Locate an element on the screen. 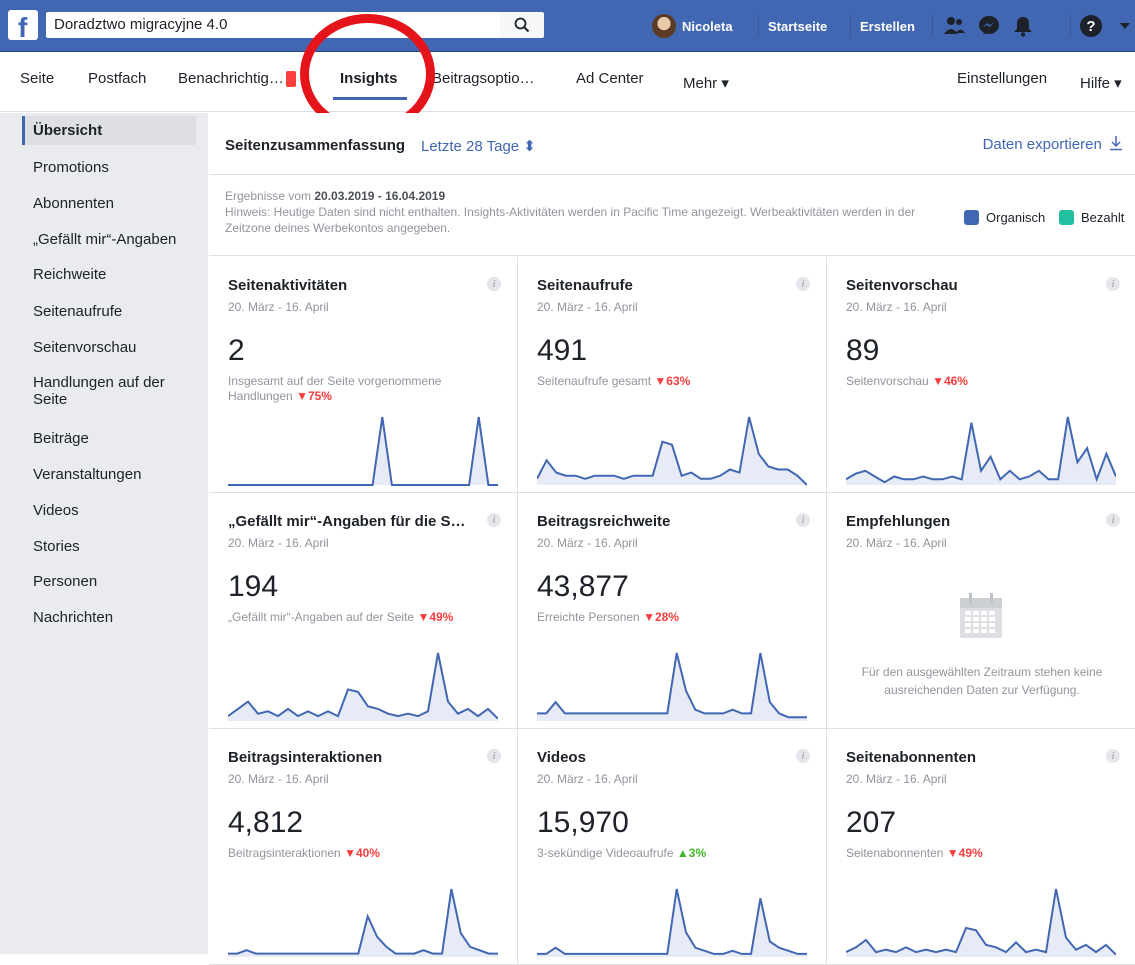 This screenshot has height=965, width=1135. sidebar-item-videos: Videos is located at coordinates (109, 510).